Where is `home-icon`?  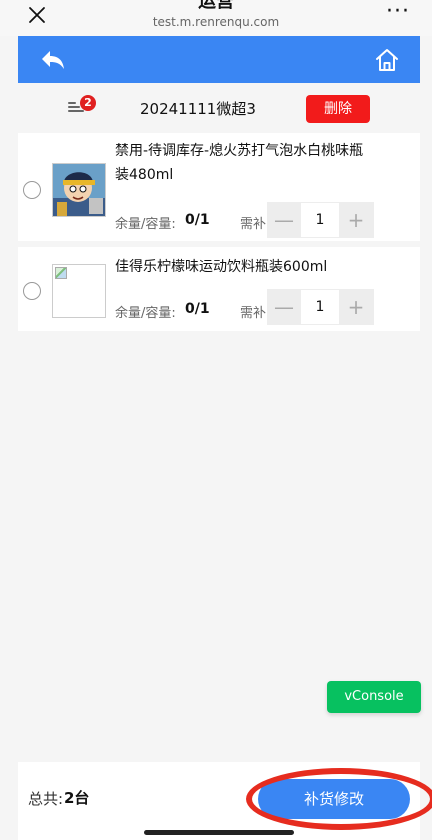 home-icon is located at coordinates (387, 60).